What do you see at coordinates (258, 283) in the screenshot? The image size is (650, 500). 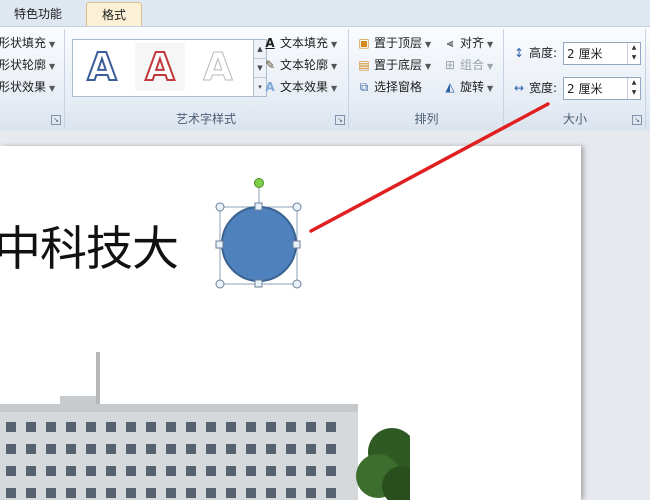 I see `resize-handle-bottom` at bounding box center [258, 283].